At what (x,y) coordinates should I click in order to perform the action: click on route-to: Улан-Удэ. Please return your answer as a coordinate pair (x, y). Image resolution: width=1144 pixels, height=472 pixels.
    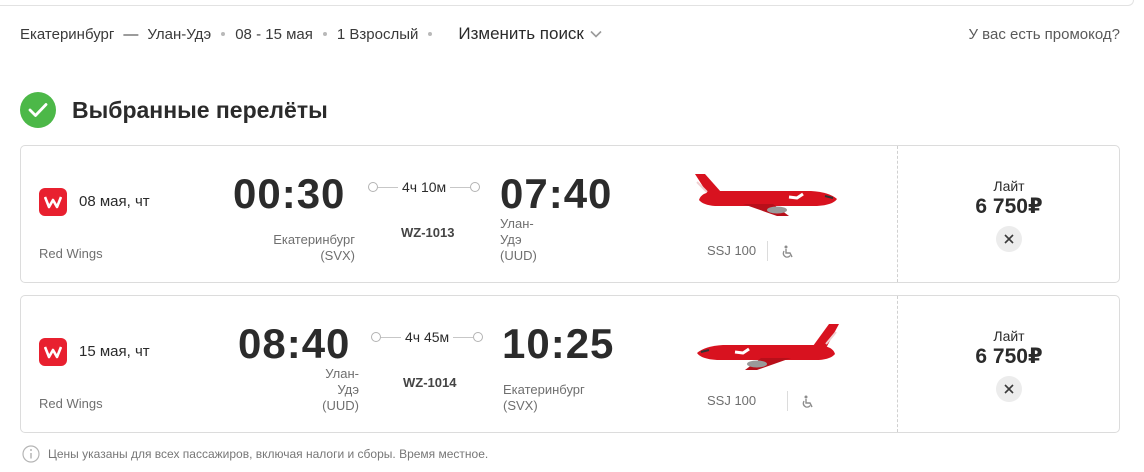
    Looking at the image, I should click on (179, 34).